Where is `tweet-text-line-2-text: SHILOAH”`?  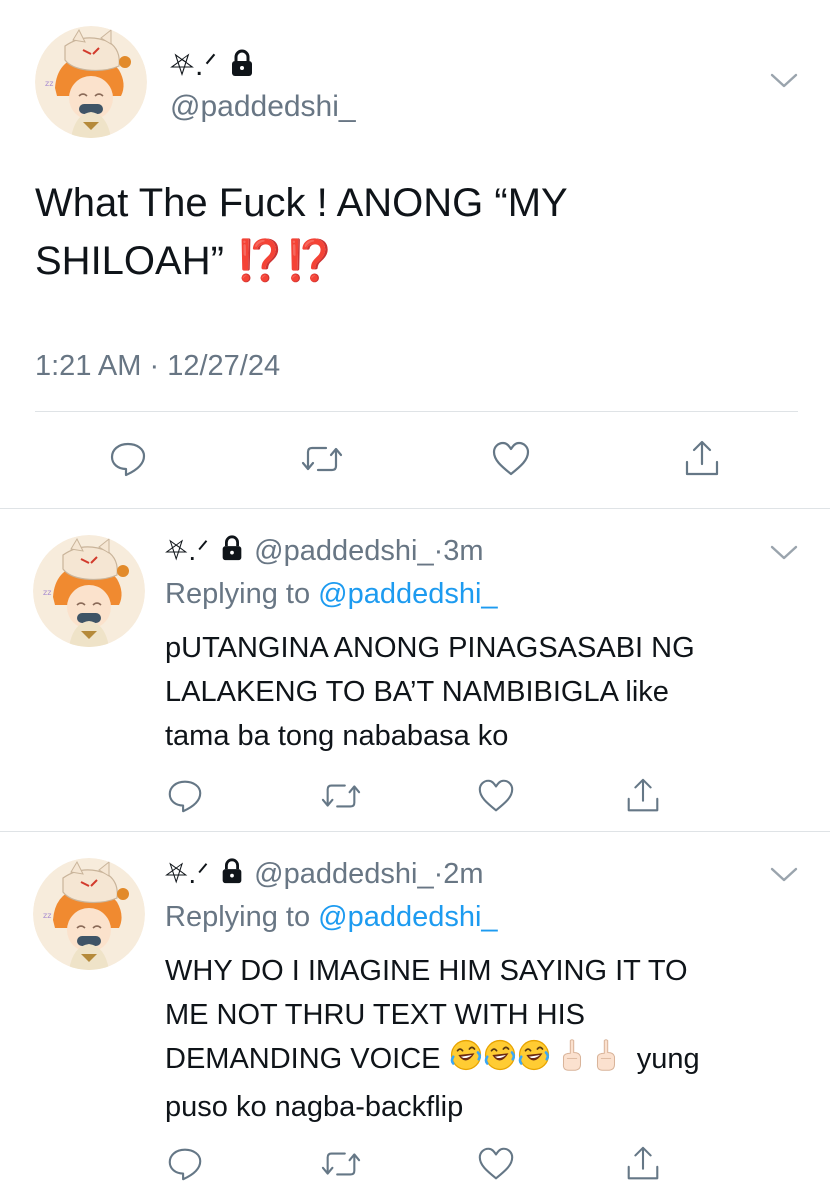
tweet-text-line-2-text: SHILOAH” is located at coordinates (129, 261).